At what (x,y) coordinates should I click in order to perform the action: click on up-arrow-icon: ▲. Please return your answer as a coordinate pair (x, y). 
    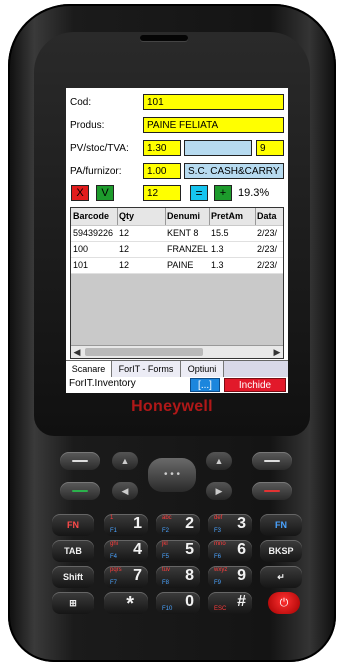
    Looking at the image, I should click on (125, 461).